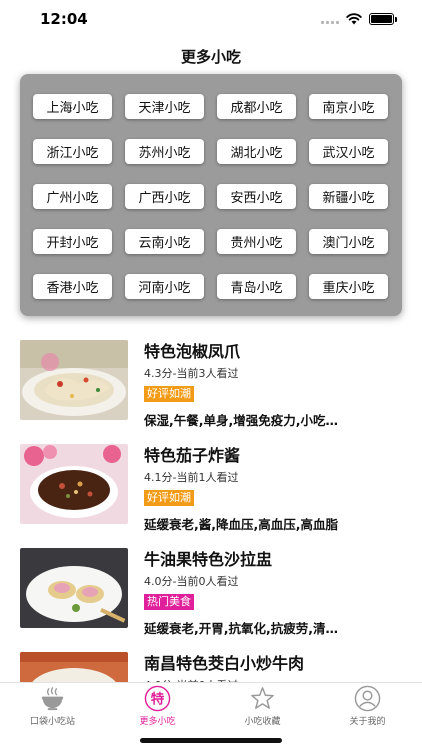 The image size is (422, 750). Describe the element at coordinates (367, 698) in the screenshot. I see `user-icon` at that location.